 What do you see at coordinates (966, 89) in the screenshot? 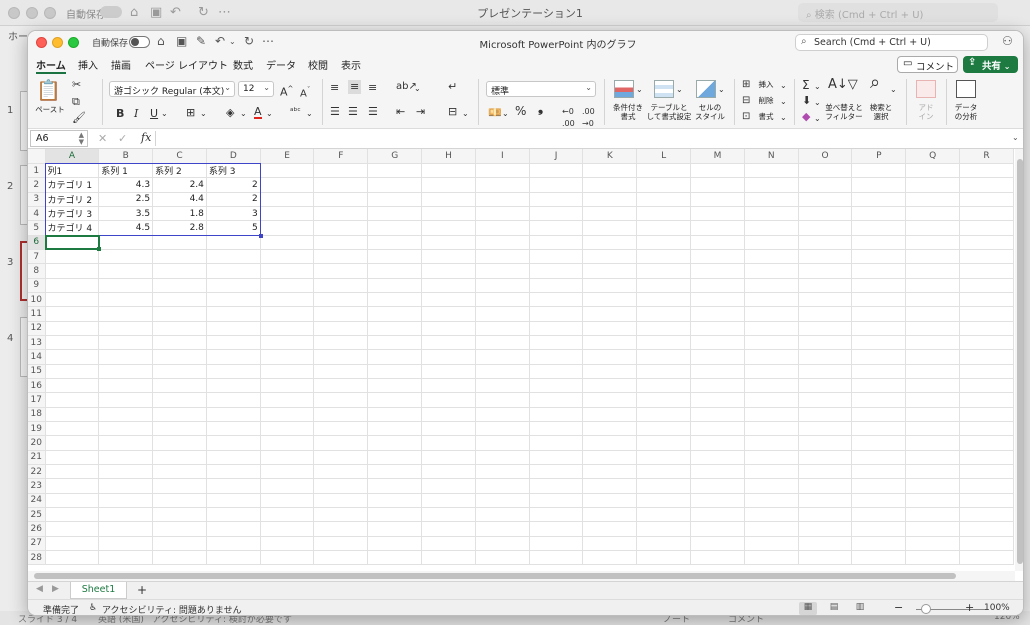
I see `analyze-data-icon` at bounding box center [966, 89].